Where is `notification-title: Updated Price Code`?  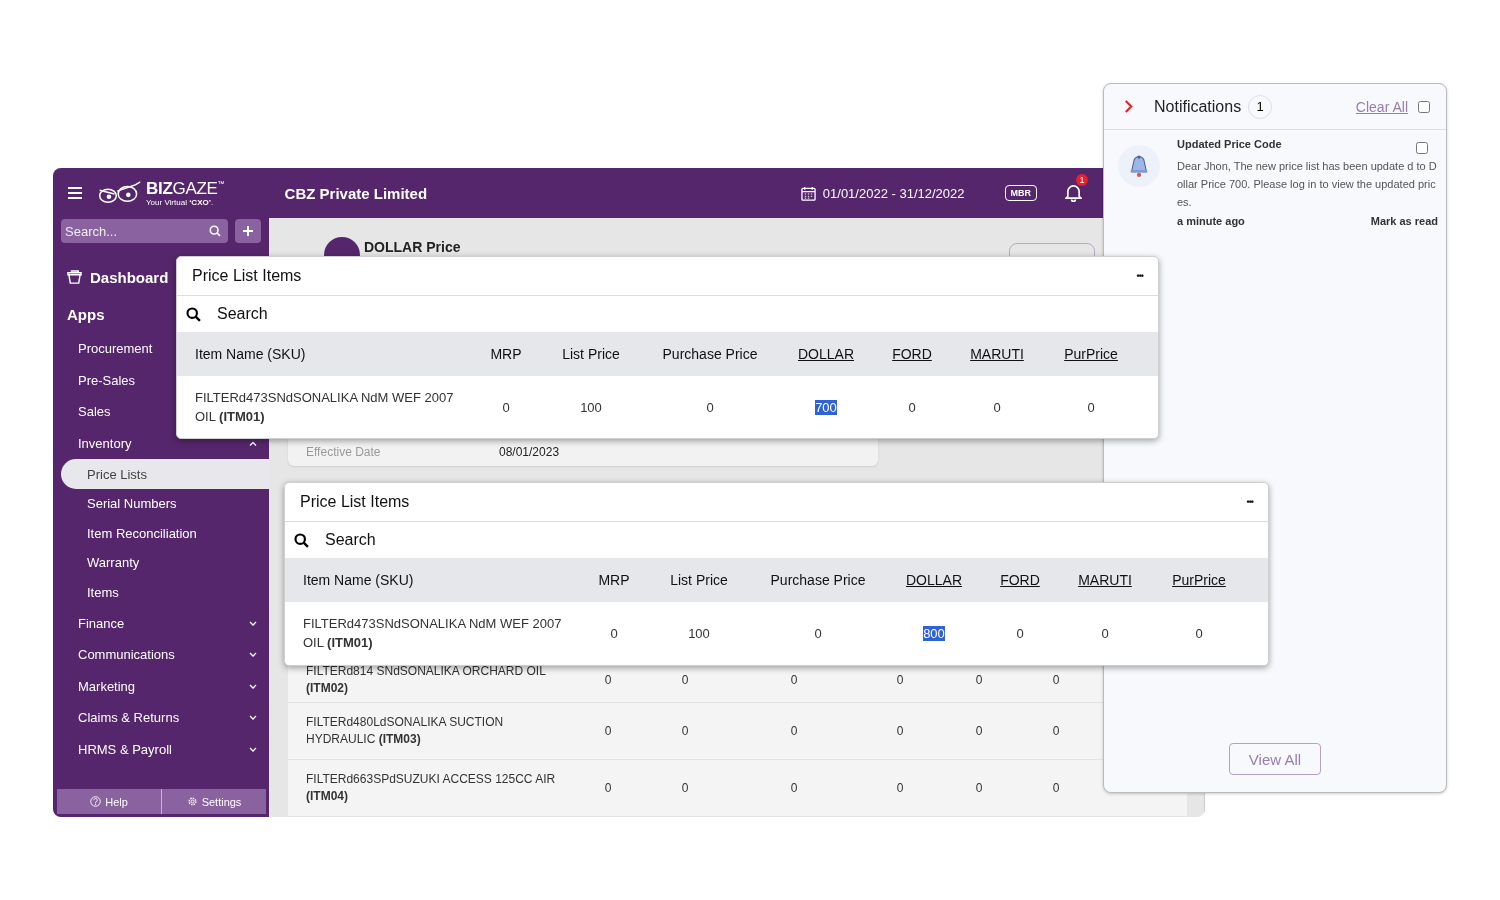
notification-title: Updated Price Code is located at coordinates (1229, 144).